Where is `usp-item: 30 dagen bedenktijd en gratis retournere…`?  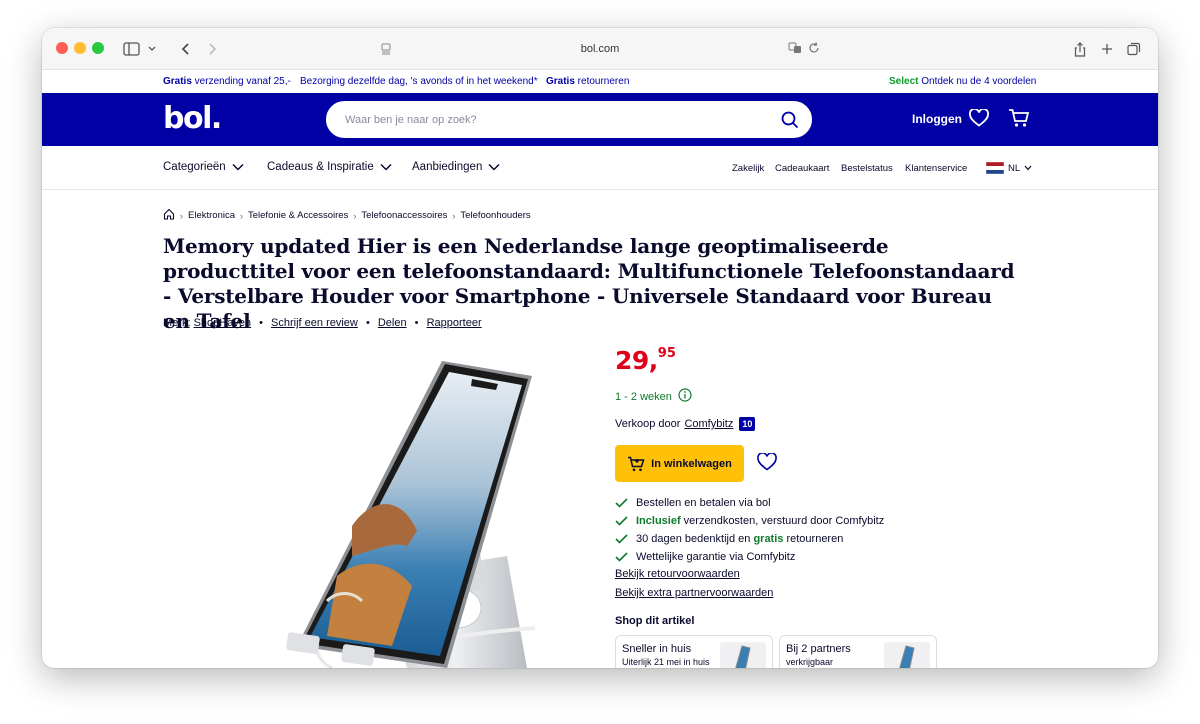
usp-item: 30 dagen bedenktijd en gratis retournere… is located at coordinates (749, 539).